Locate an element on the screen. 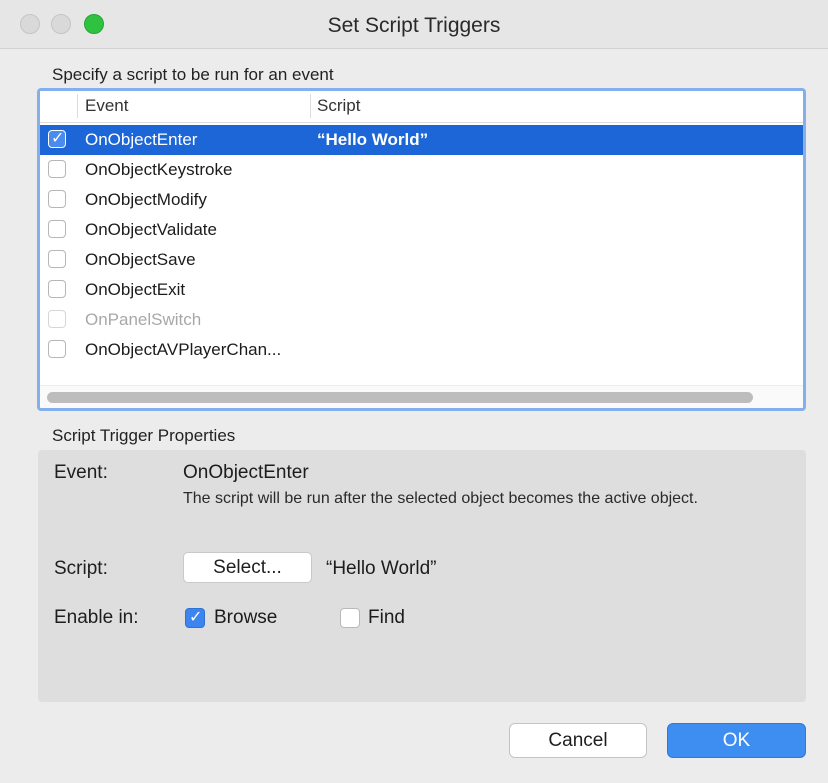 Image resolution: width=828 pixels, height=783 pixels. ok-button: OK is located at coordinates (736, 740).